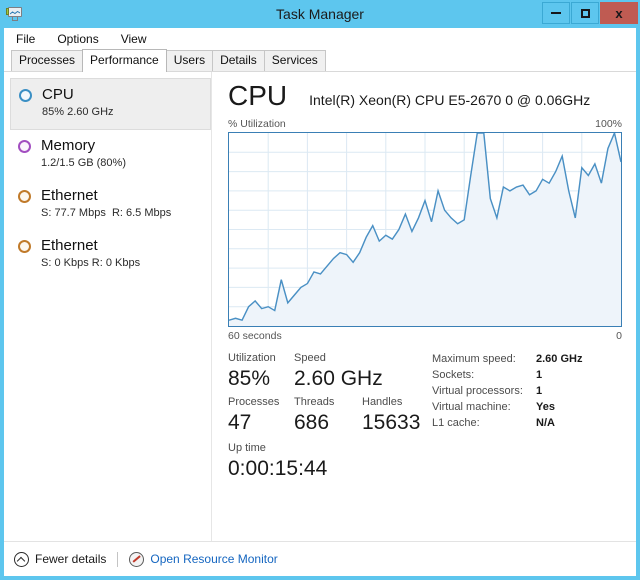 The width and height of the screenshot is (640, 580). Describe the element at coordinates (471, 407) in the screenshot. I see `virtual-machine-label: Virtual machine:` at that location.